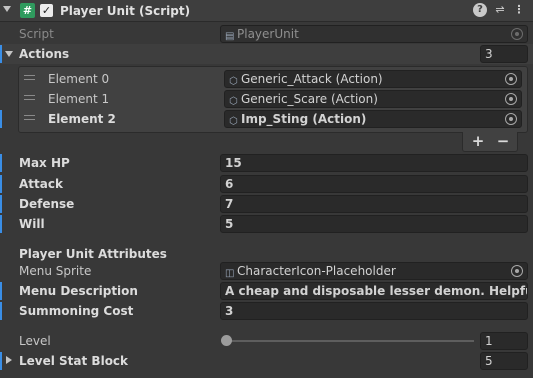  I want to click on element-object-field: ⬡ Imp_Sting (Action), so click(373, 119).